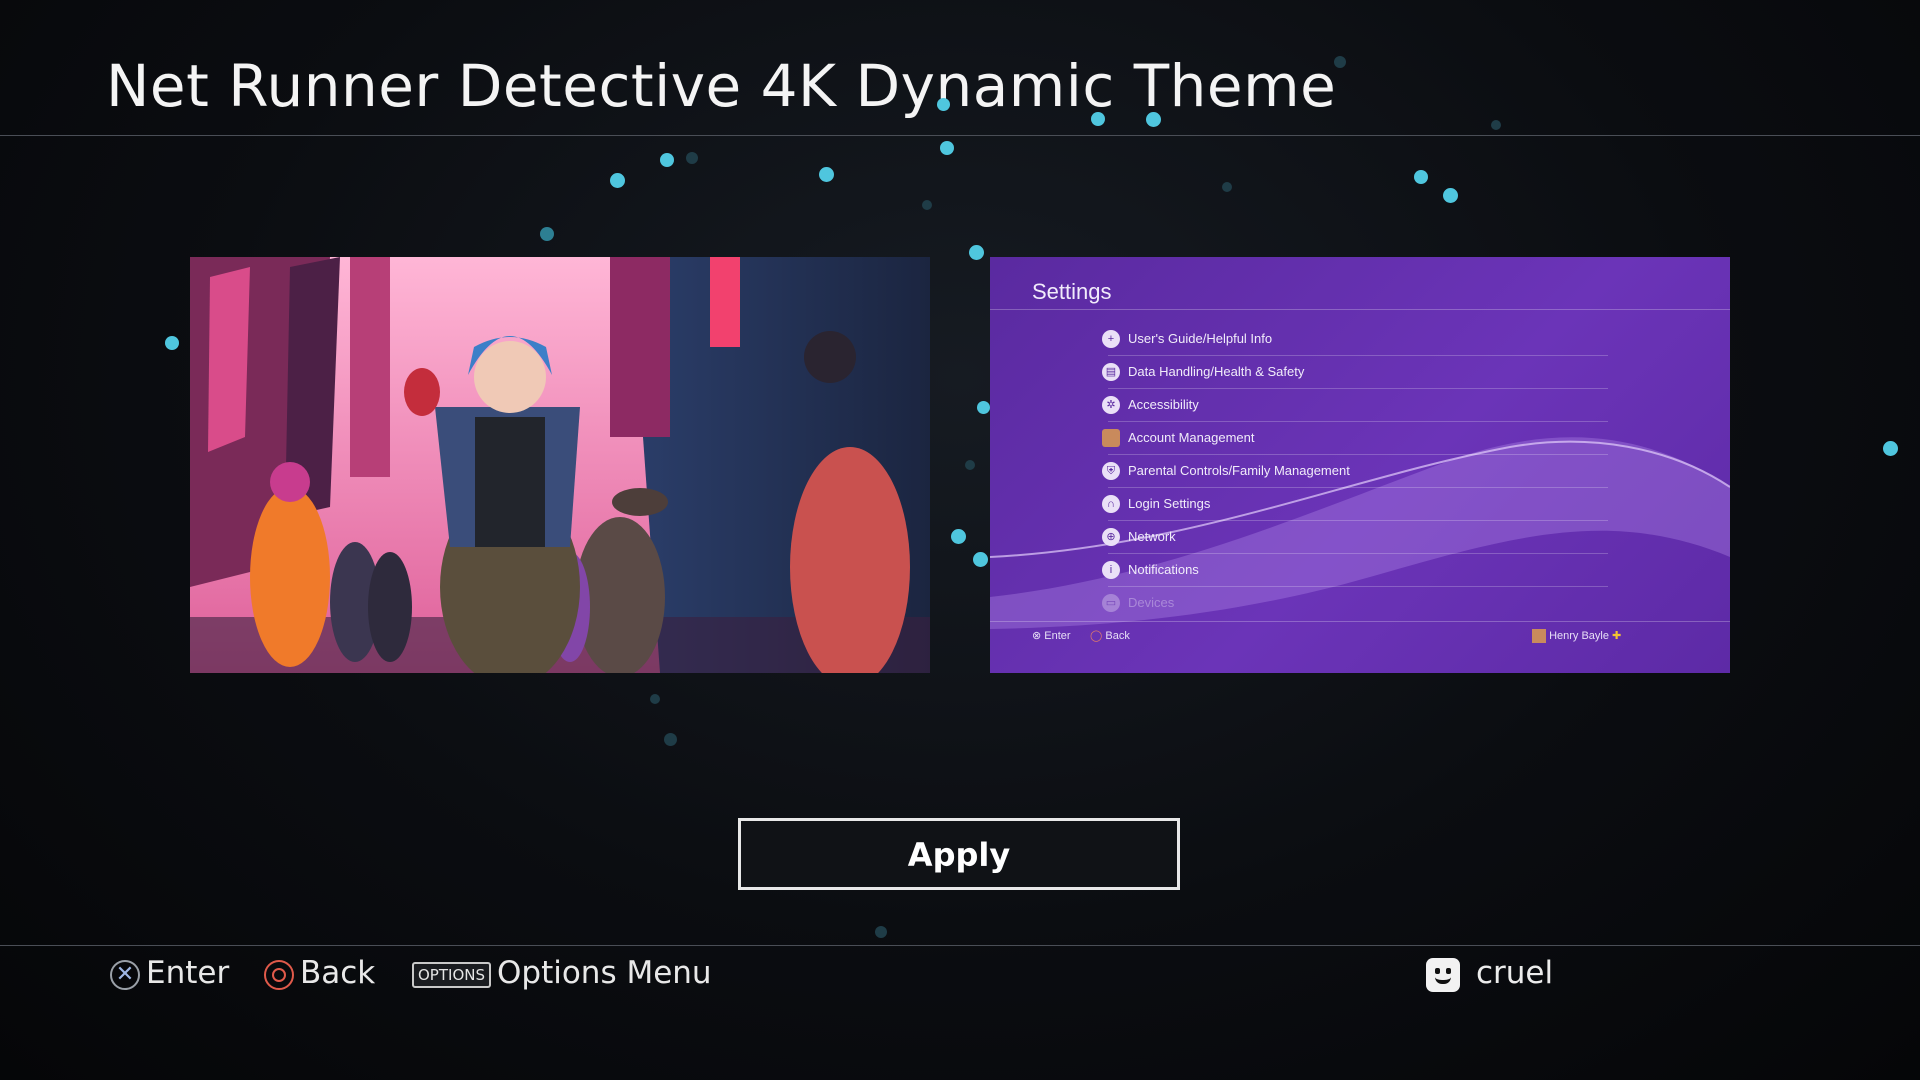  What do you see at coordinates (1355, 405) in the screenshot?
I see `preview-item-accessibility: ✲ Accessibility` at bounding box center [1355, 405].